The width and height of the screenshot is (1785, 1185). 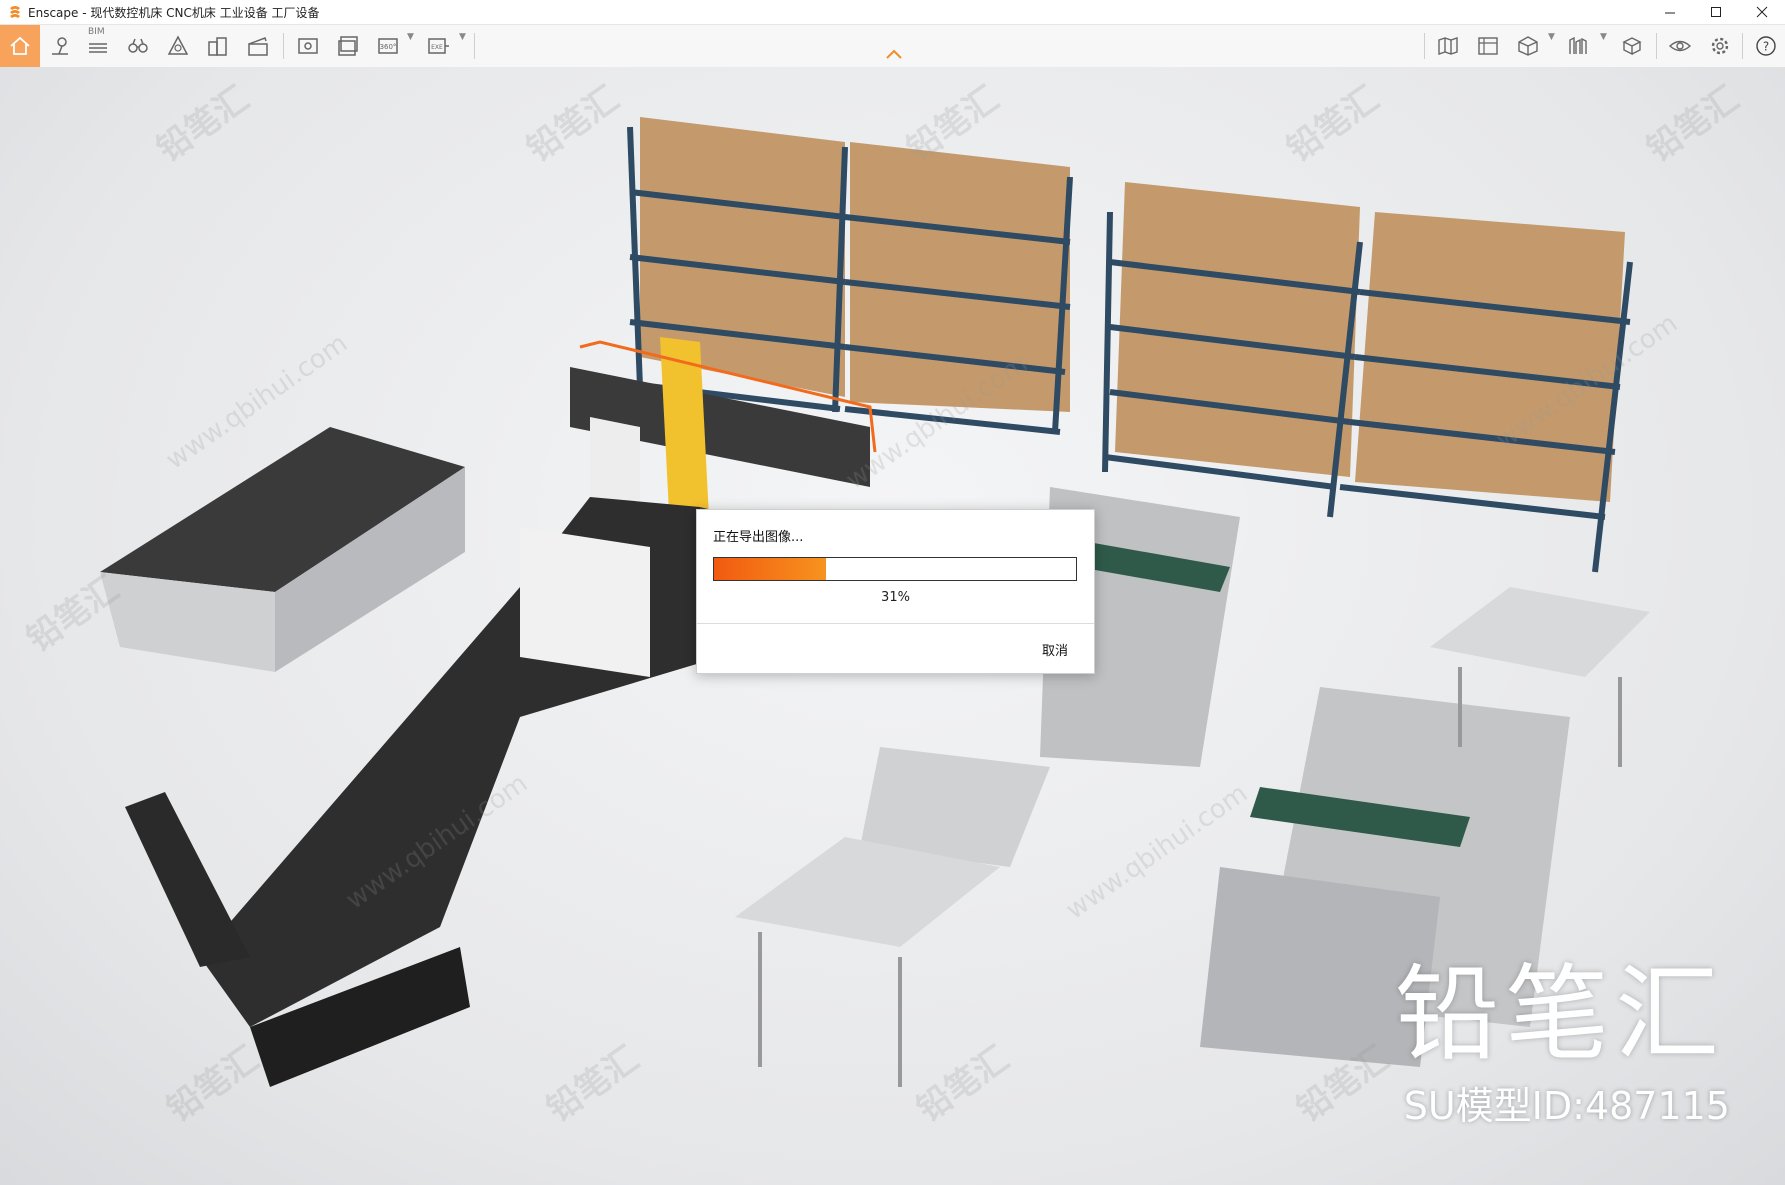 What do you see at coordinates (895, 597) in the screenshot?
I see `progress-percent: 31%` at bounding box center [895, 597].